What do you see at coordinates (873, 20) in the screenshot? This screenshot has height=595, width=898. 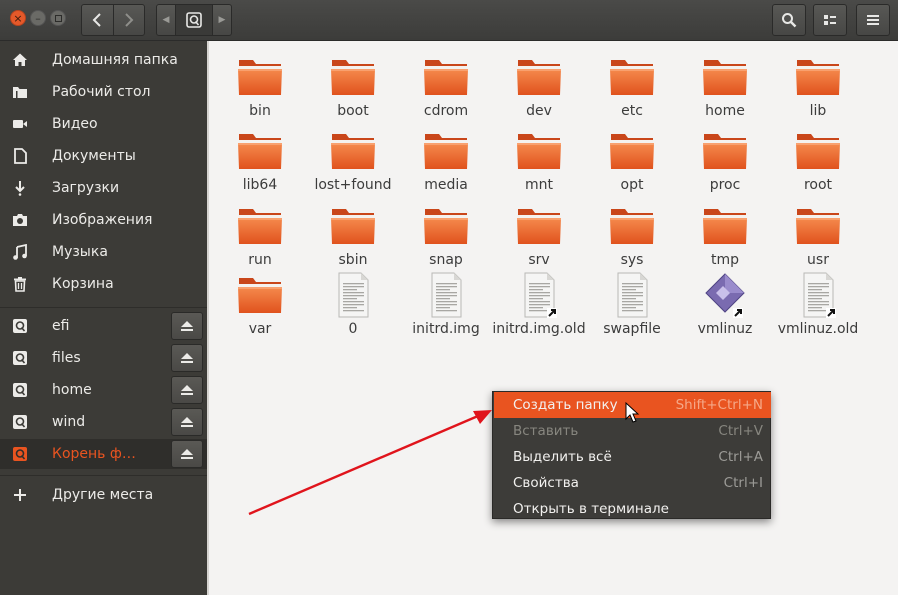 I see `menu-button` at bounding box center [873, 20].